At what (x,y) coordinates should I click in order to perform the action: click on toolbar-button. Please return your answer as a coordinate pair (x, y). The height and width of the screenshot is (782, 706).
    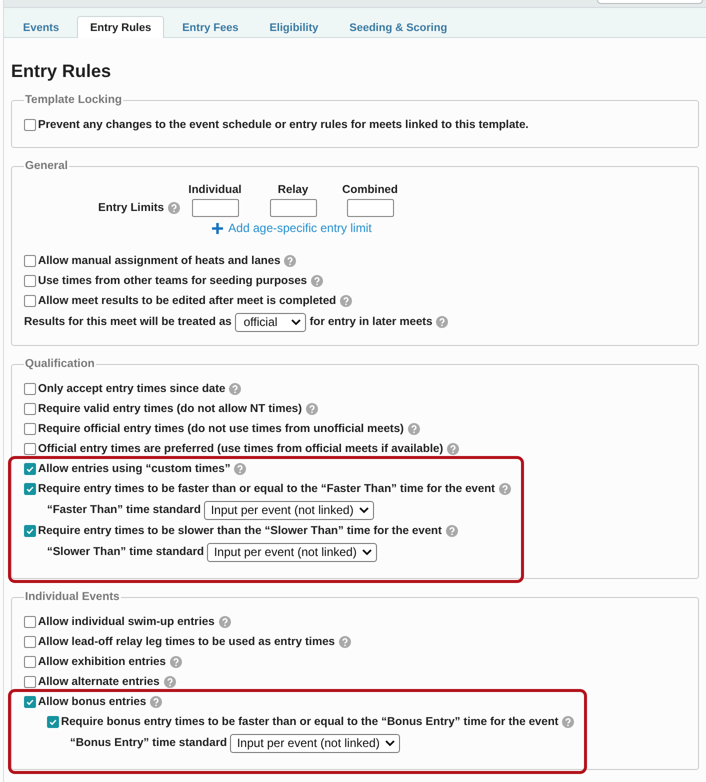
    Looking at the image, I should click on (650, 2).